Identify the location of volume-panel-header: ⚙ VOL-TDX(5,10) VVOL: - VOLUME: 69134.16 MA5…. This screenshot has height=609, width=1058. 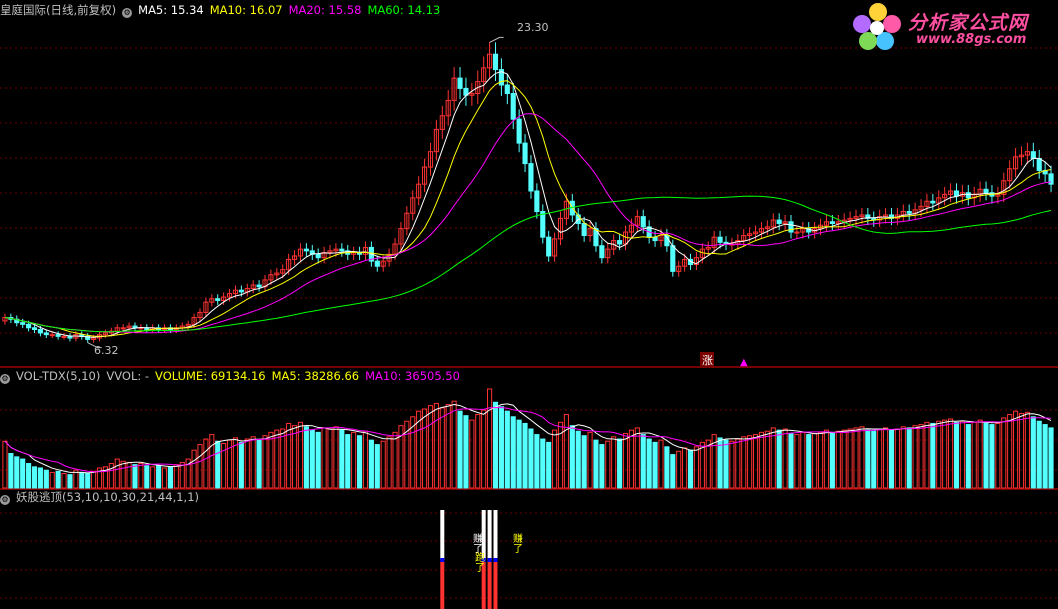
(233, 376).